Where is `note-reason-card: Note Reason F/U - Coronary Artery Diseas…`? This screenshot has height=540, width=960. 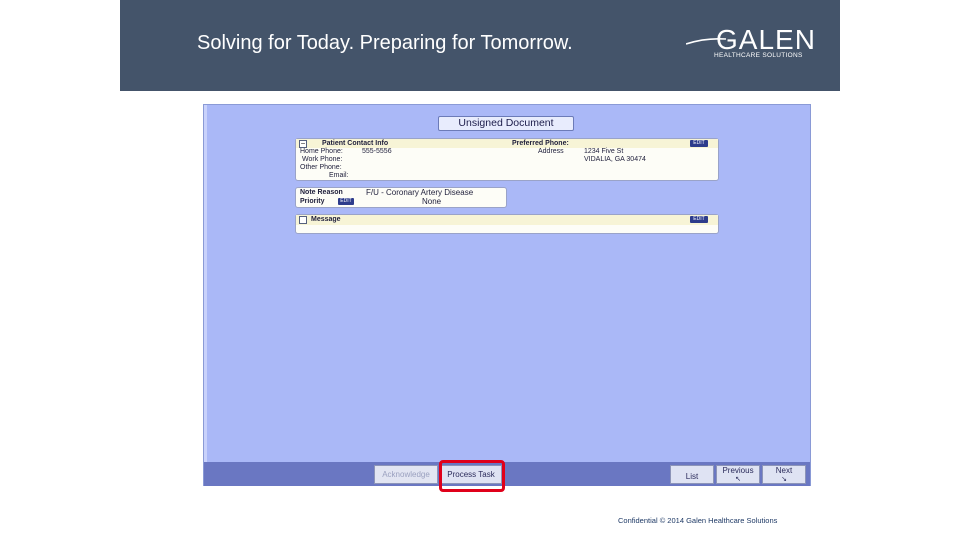 note-reason-card: Note Reason F/U - Coronary Artery Diseas… is located at coordinates (401, 197).